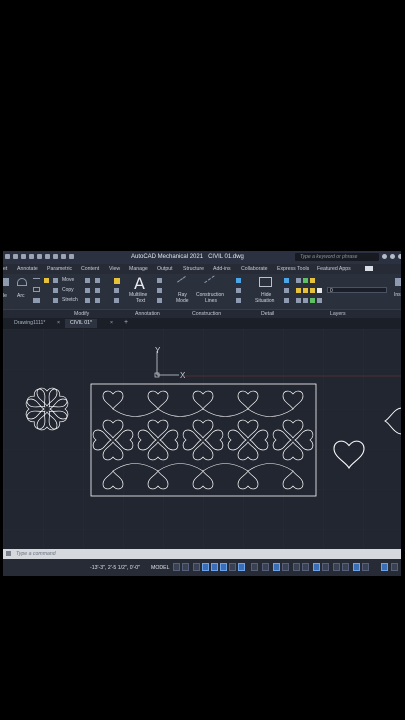  What do you see at coordinates (139, 283) in the screenshot?
I see `multiline-text-icon: A` at bounding box center [139, 283].